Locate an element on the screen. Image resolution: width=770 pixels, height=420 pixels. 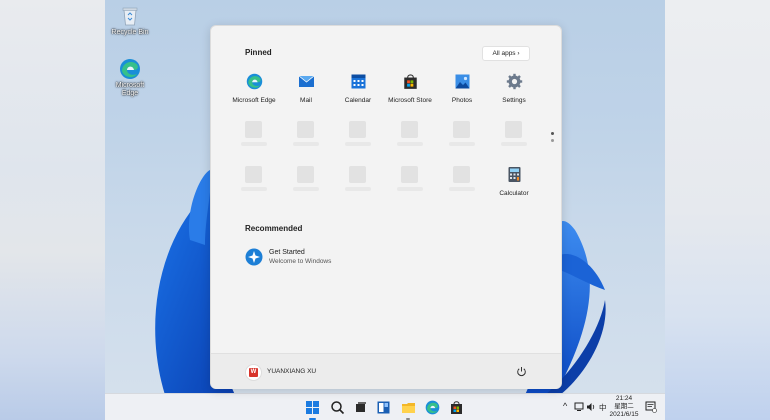
clock-date: 2021/6/15 is located at coordinates (624, 414).